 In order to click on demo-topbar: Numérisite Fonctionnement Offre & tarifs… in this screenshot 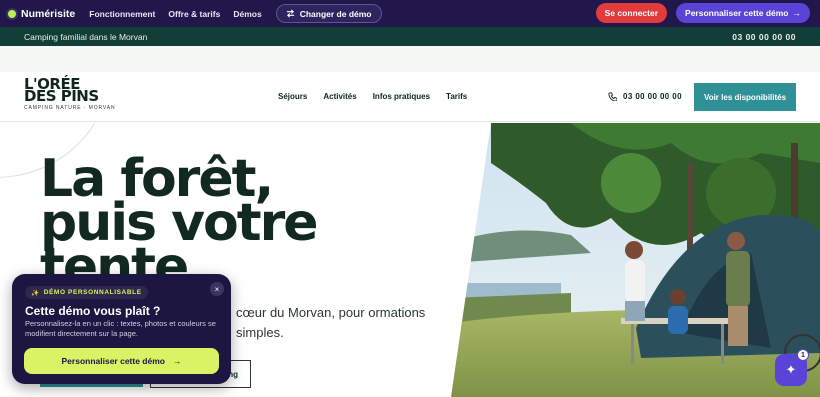, I will do `click(410, 13)`.